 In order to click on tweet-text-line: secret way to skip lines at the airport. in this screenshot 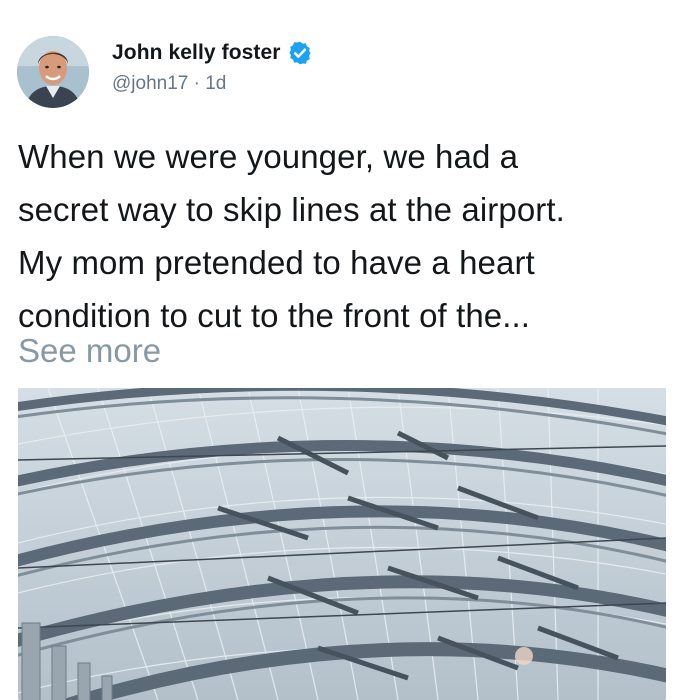, I will do `click(291, 209)`.